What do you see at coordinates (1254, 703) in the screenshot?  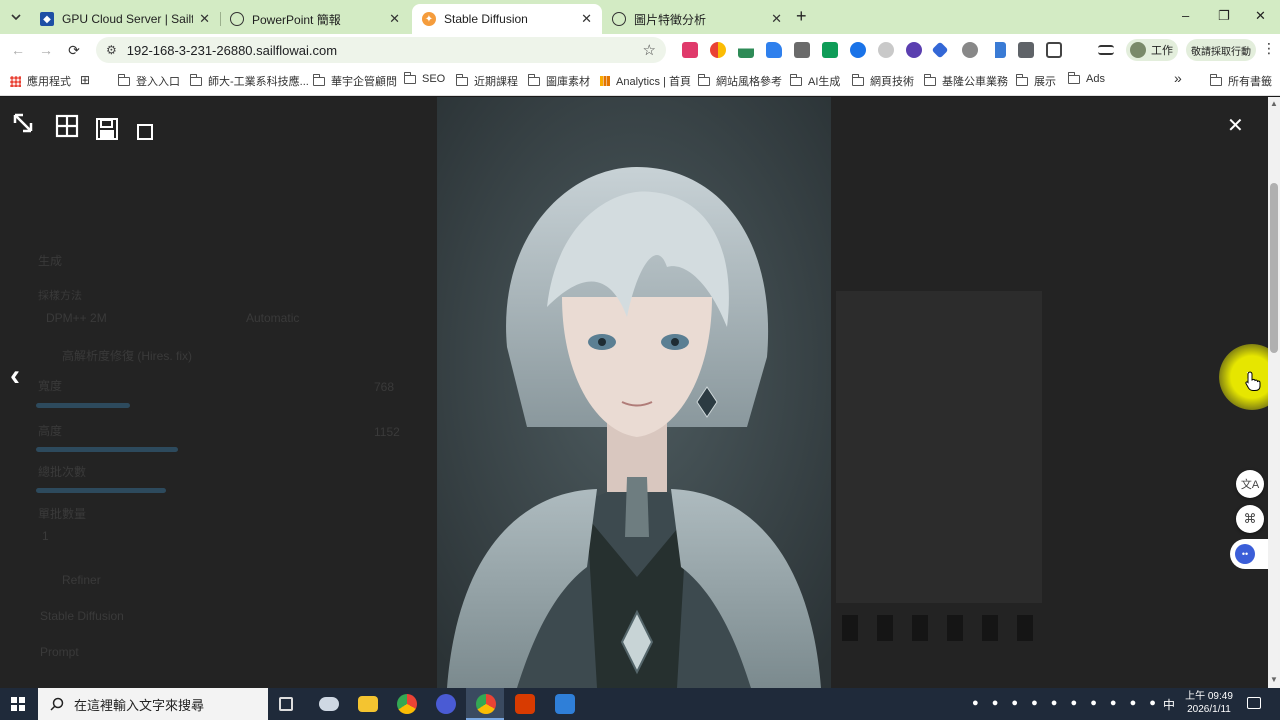 I see `notification-icon` at bounding box center [1254, 703].